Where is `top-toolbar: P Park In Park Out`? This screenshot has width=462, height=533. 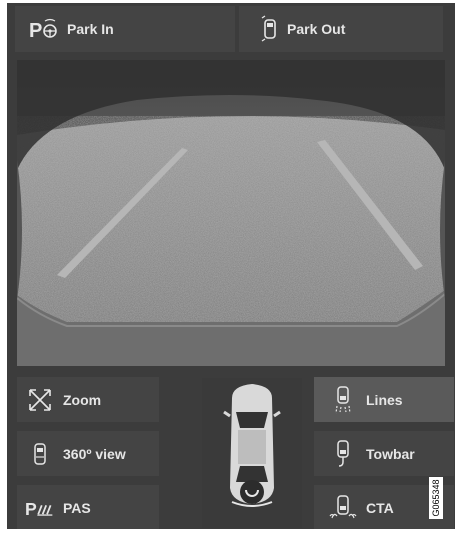
top-toolbar: P Park In Park Out is located at coordinates (231, 30).